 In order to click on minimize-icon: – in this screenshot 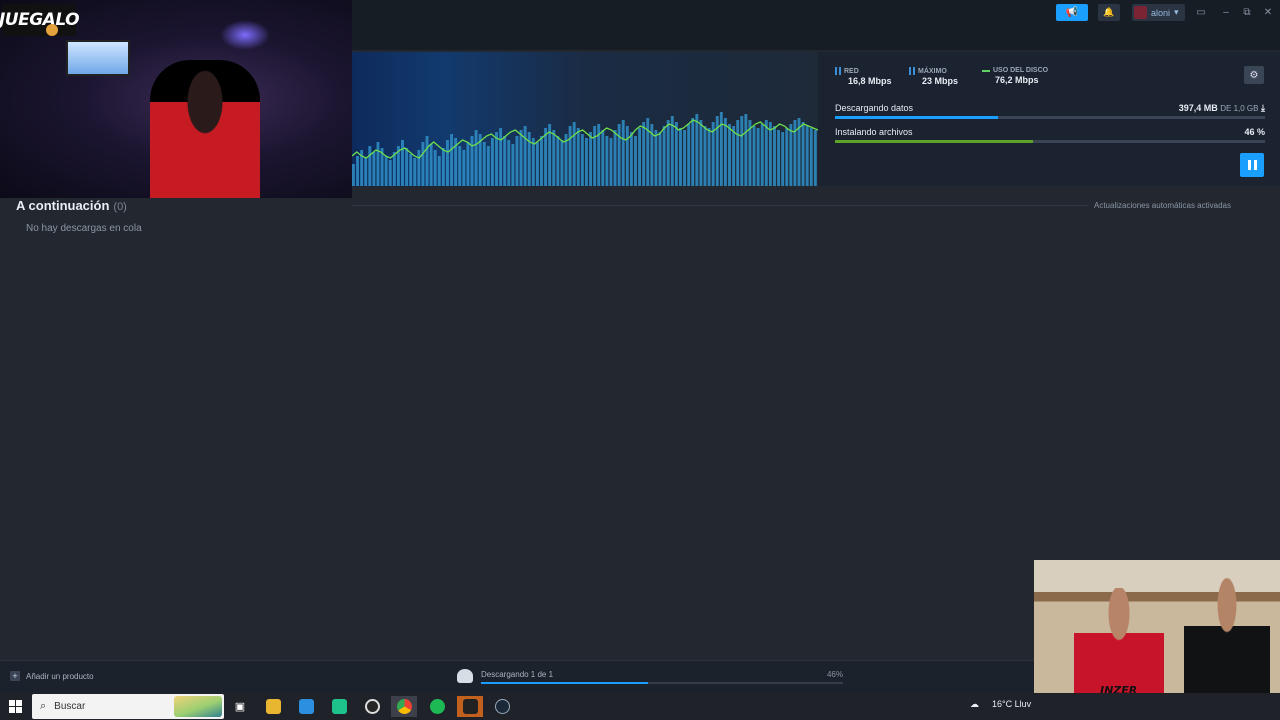, I will do `click(1226, 12)`.